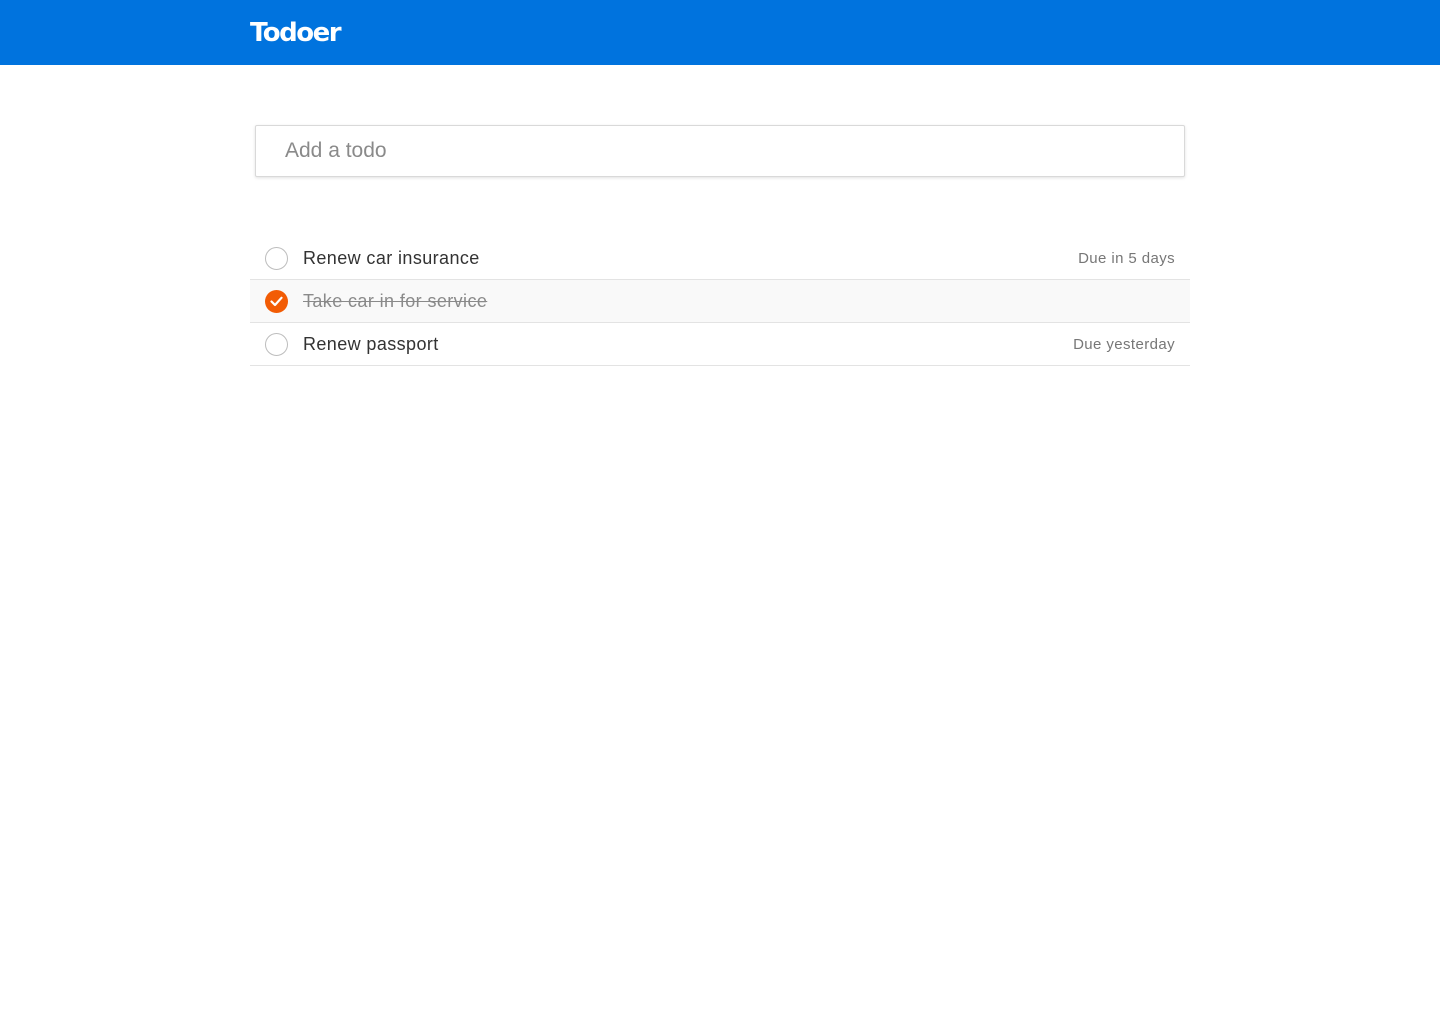 The width and height of the screenshot is (1440, 1024). Describe the element at coordinates (395, 301) in the screenshot. I see `todo-label: Take car in for service` at that location.